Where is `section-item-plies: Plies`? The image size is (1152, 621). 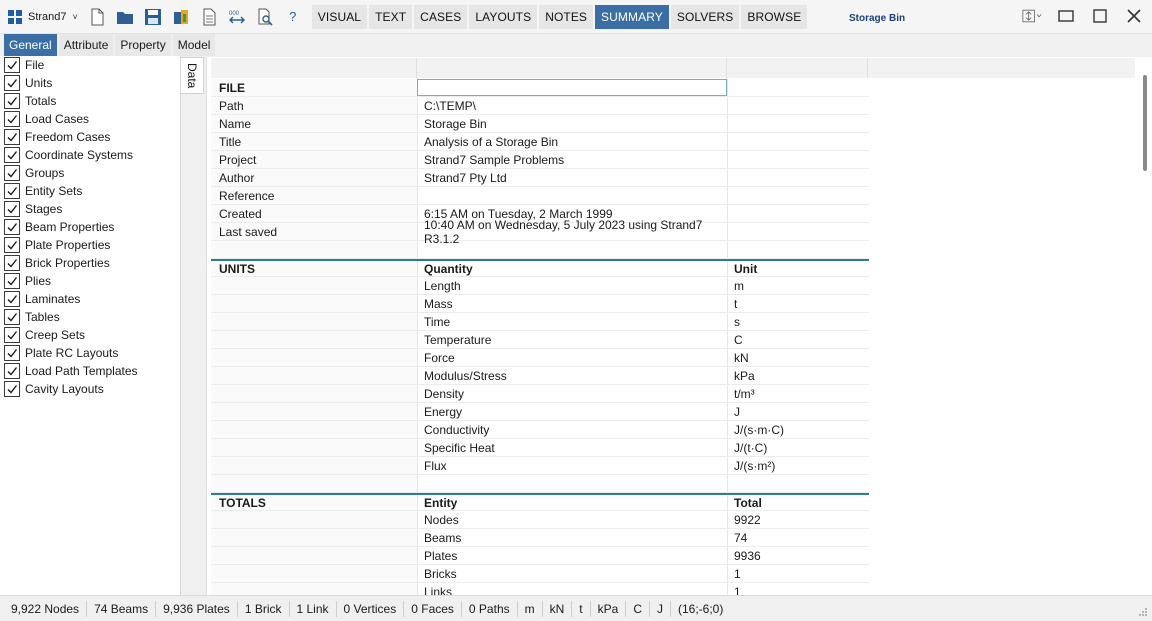
section-item-plies: Plies is located at coordinates (90, 281).